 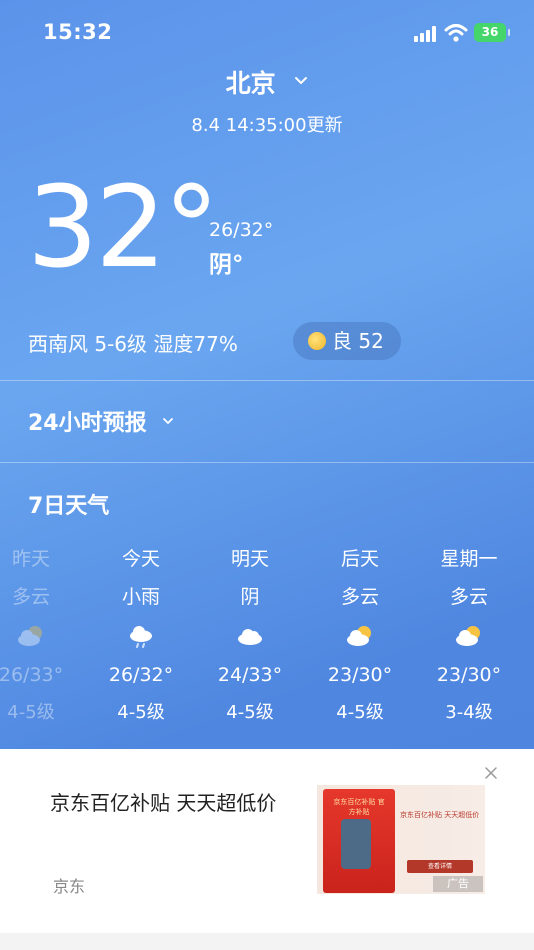 I want to click on day-wind: 3-4级, so click(x=469, y=712).